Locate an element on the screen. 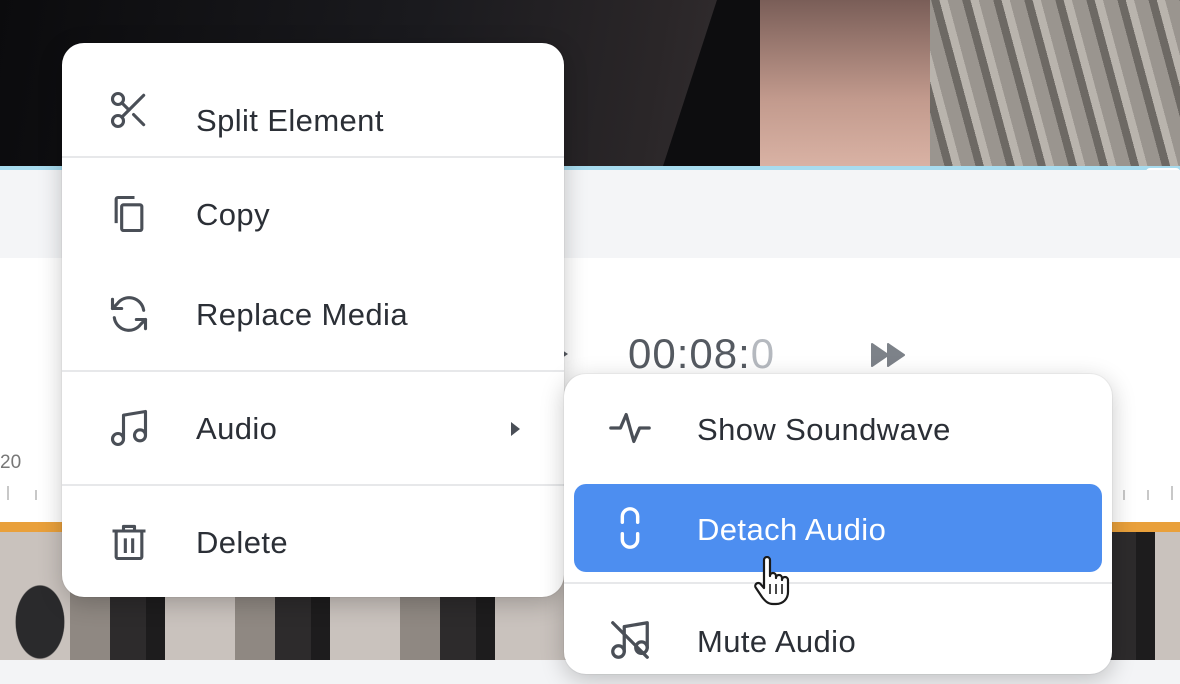  music-note-icon is located at coordinates (129, 428).